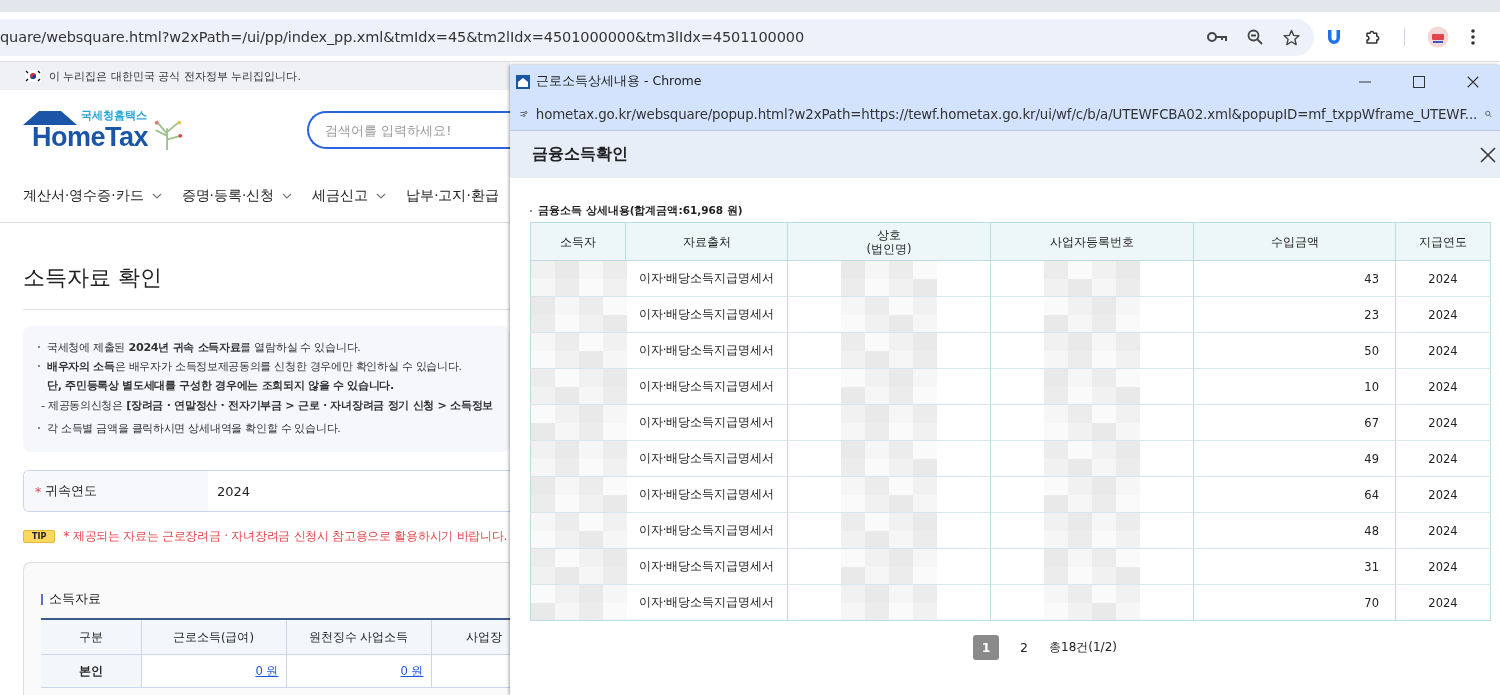 This screenshot has width=1500, height=695. Describe the element at coordinates (1334, 37) in the screenshot. I see `extension-icon` at that location.